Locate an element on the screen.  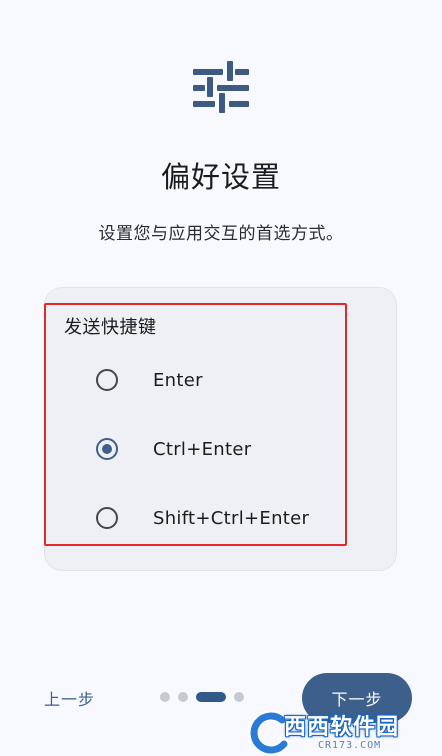
send-shortcut-label: 发送快捷键 is located at coordinates (110, 327).